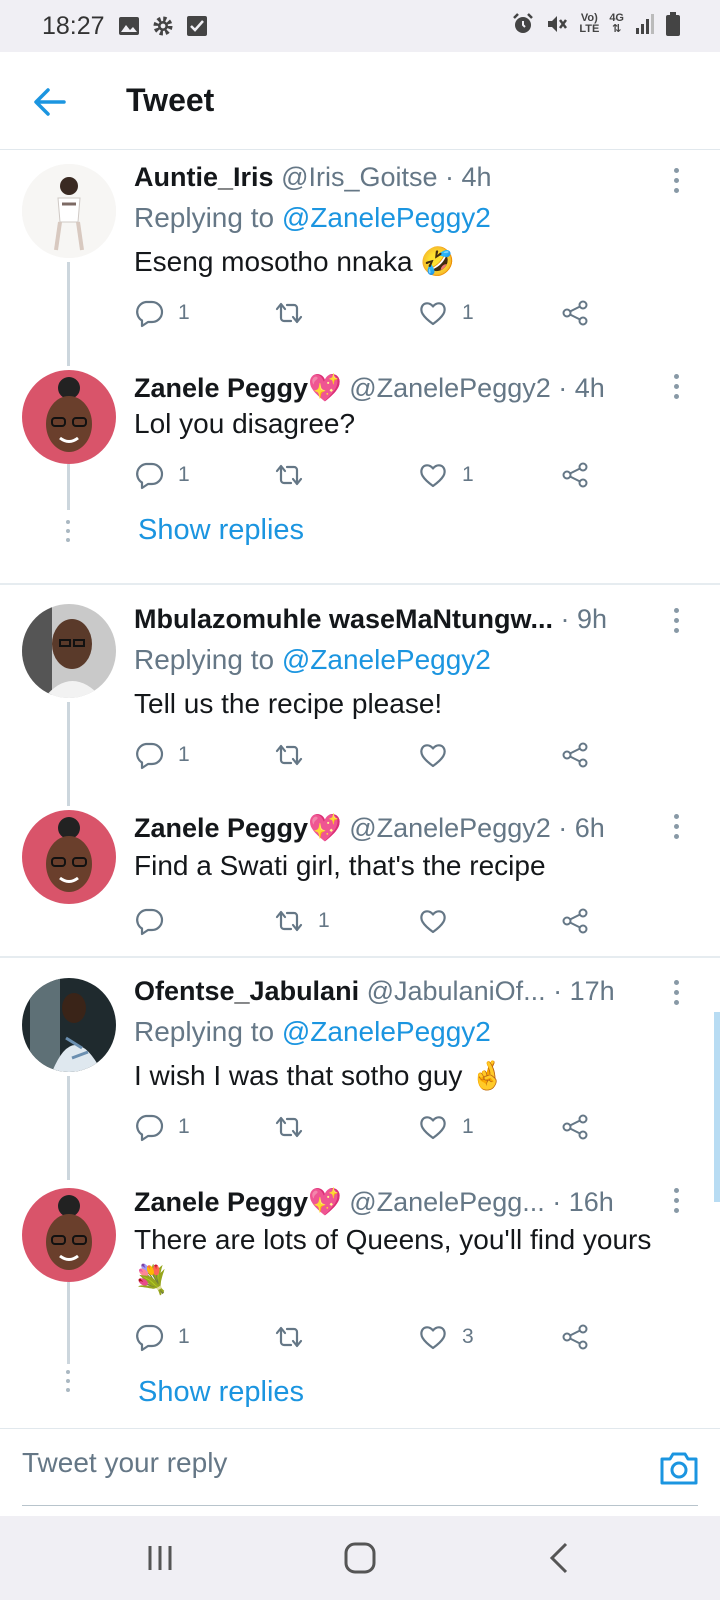  What do you see at coordinates (163, 26) in the screenshot?
I see `settings-gear-icon` at bounding box center [163, 26].